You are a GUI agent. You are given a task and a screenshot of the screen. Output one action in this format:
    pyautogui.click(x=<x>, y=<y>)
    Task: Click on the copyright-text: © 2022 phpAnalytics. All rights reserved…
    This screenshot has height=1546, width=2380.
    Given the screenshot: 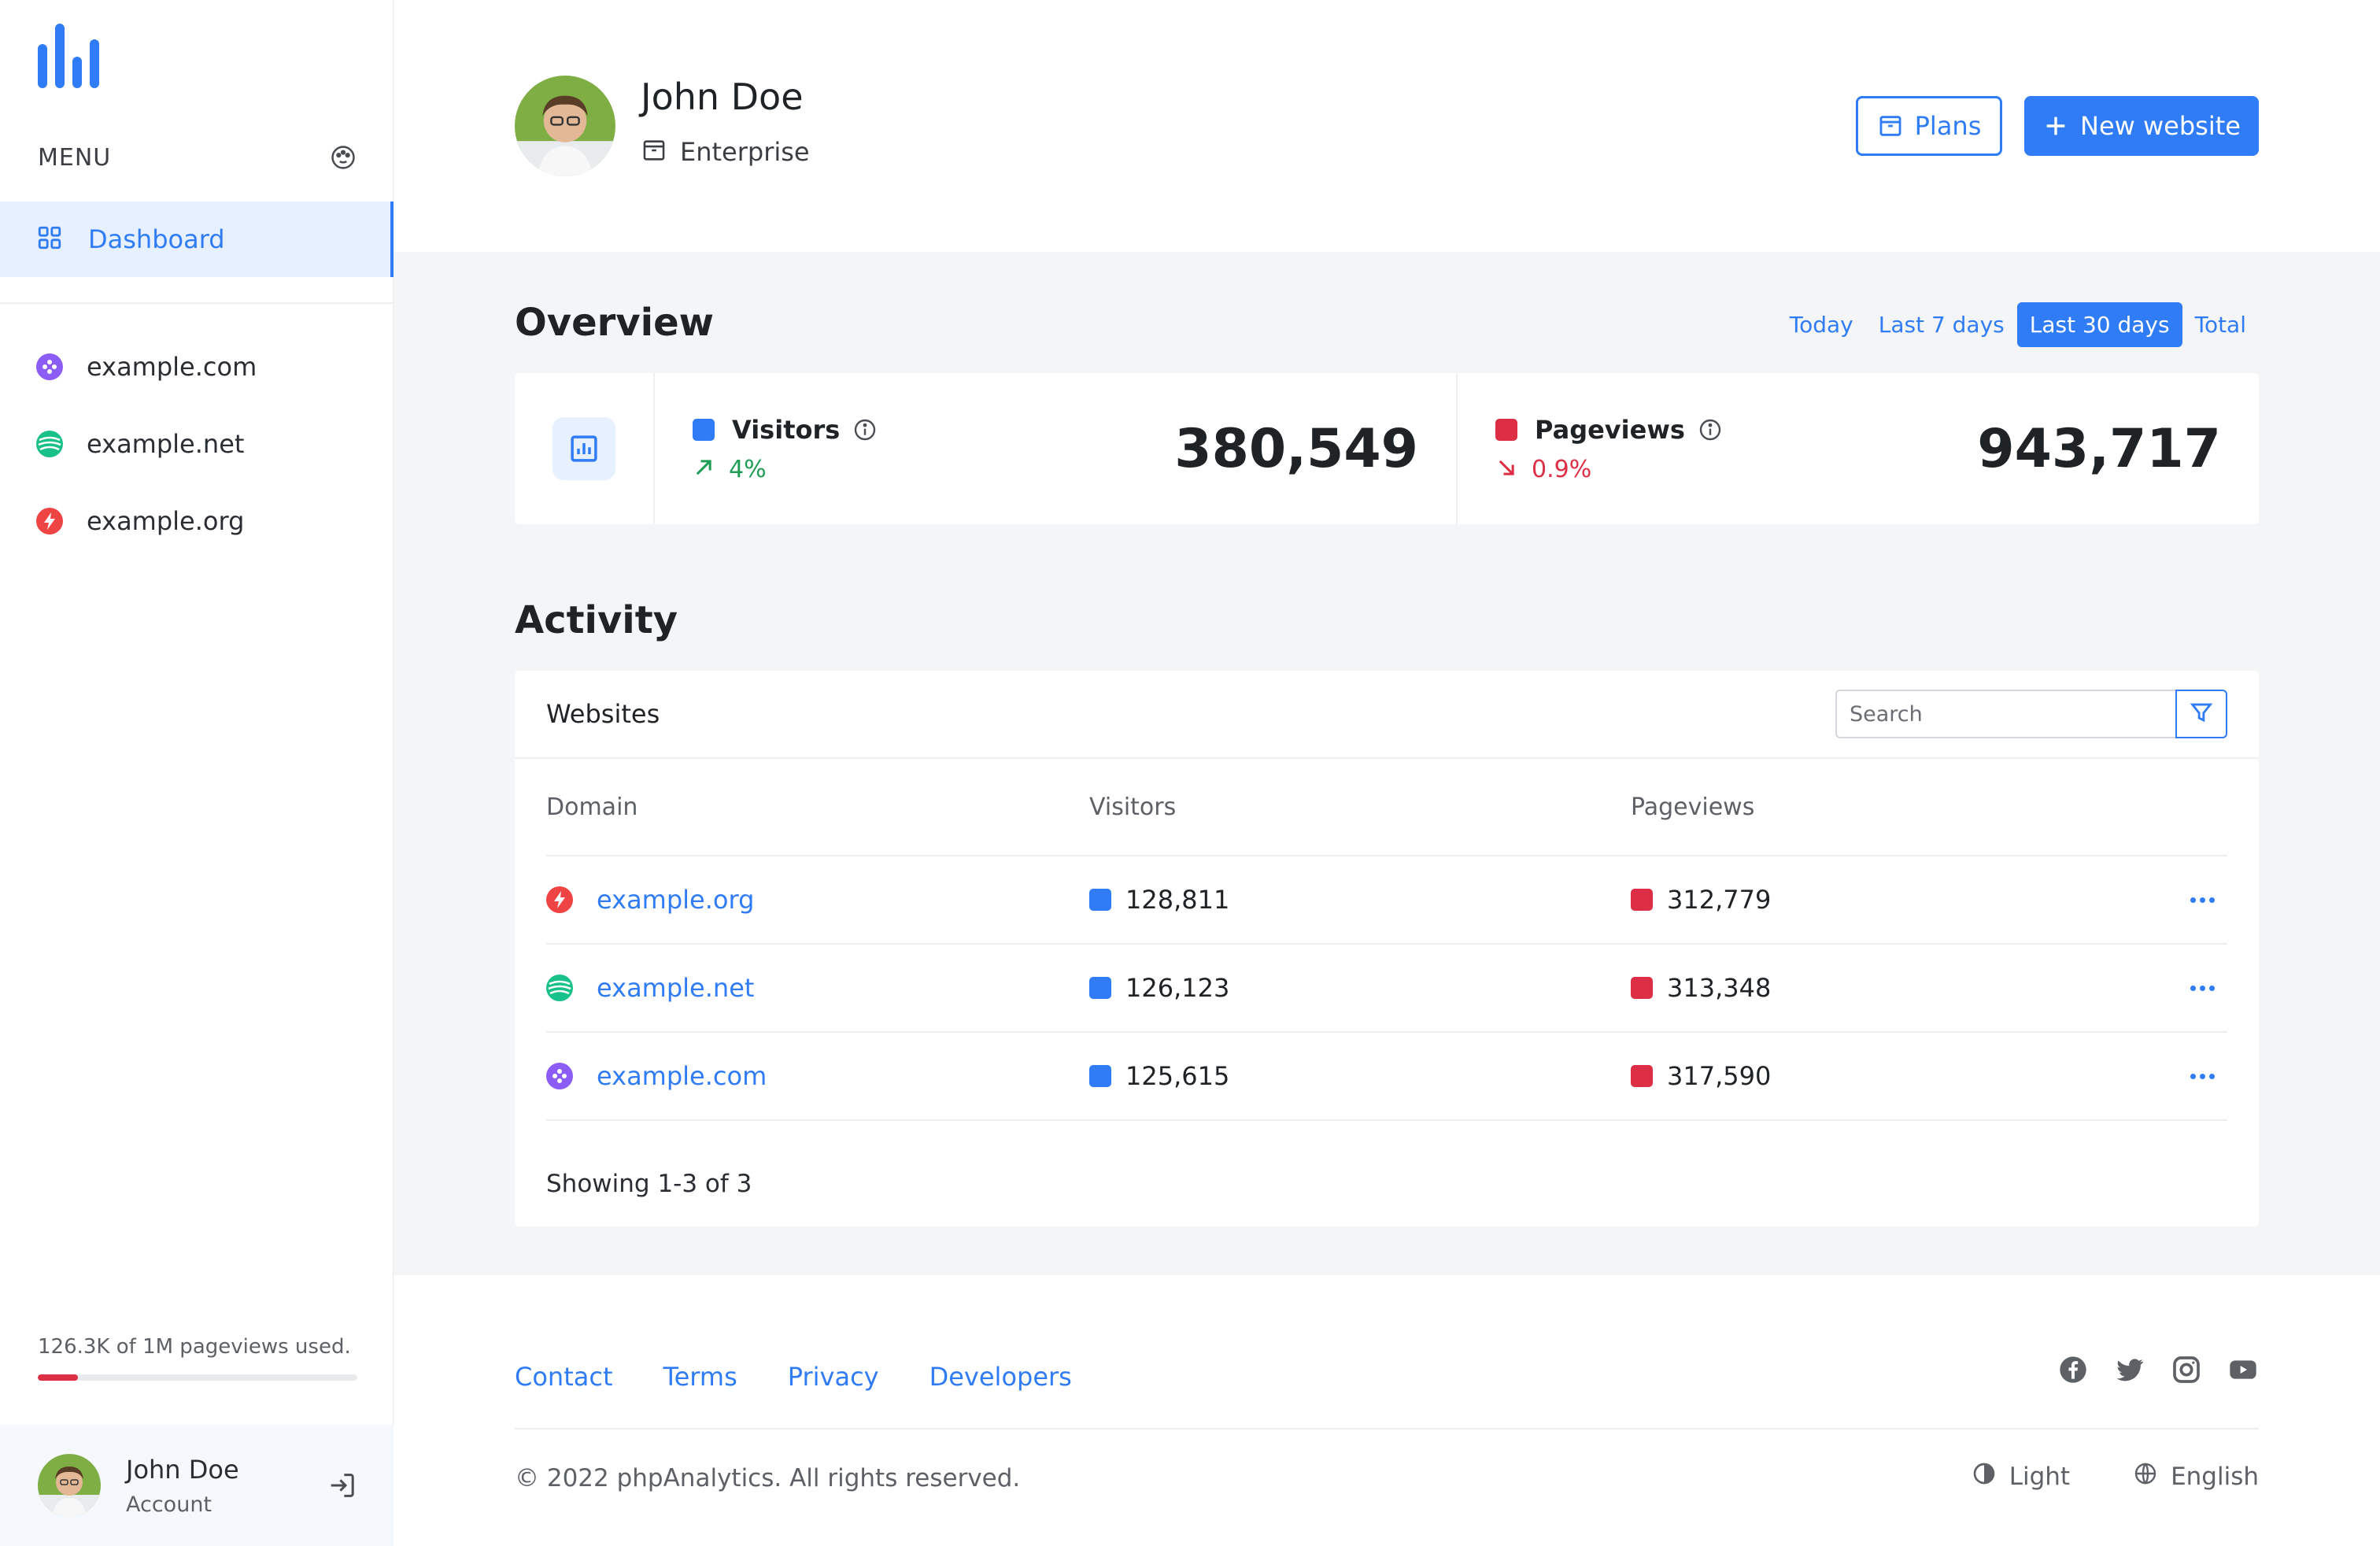 What is the action you would take?
    pyautogui.click(x=768, y=1478)
    